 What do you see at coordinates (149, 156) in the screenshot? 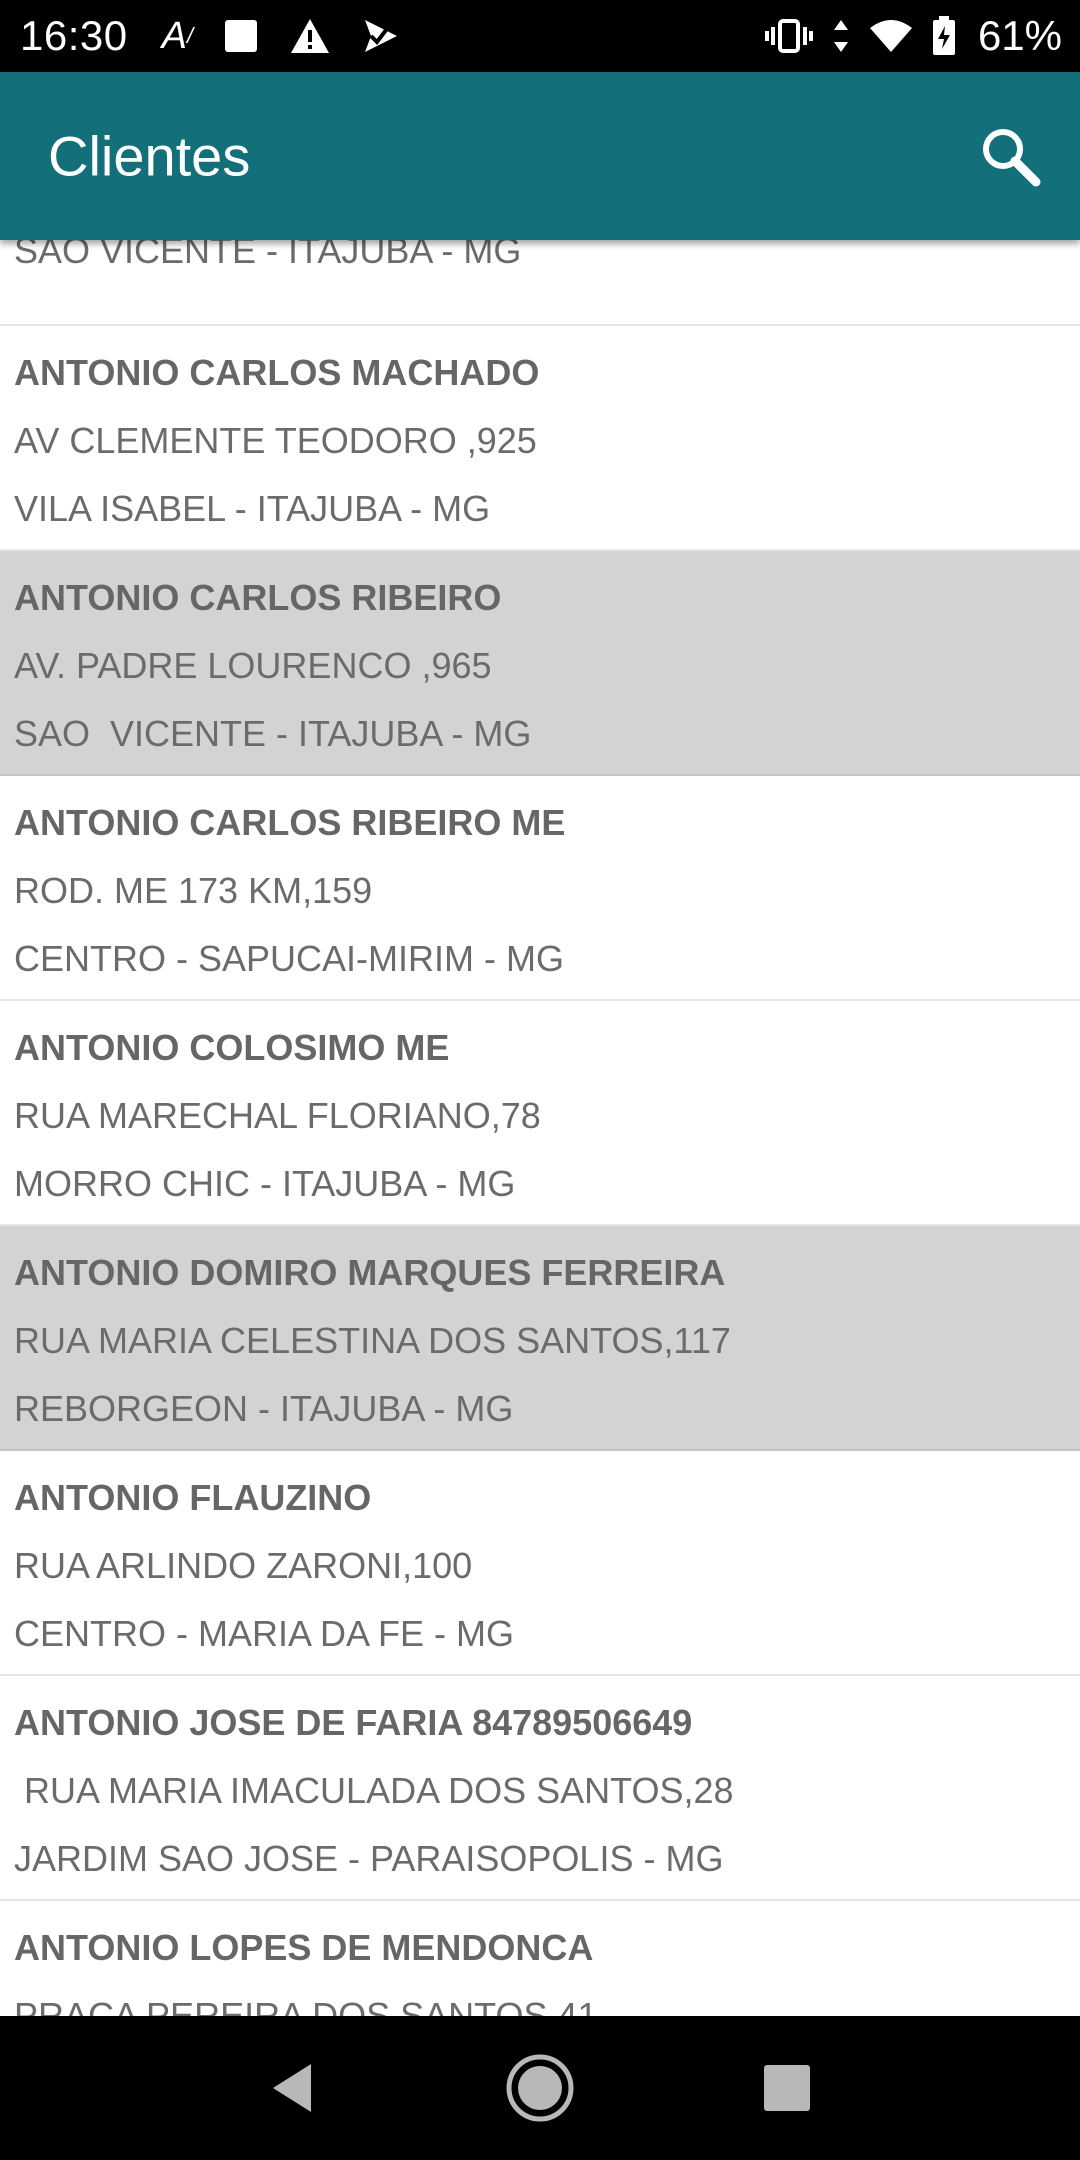
I see `page-title: Clientes` at bounding box center [149, 156].